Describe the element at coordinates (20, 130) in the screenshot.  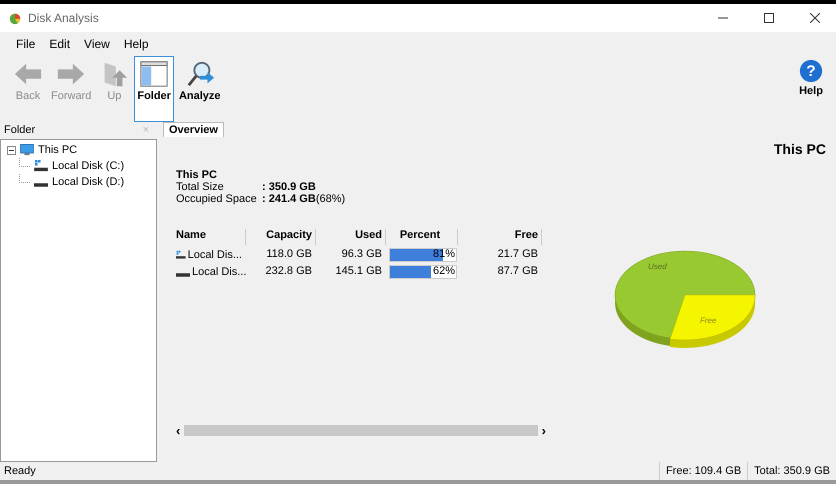
I see `panel-title: Folder` at that location.